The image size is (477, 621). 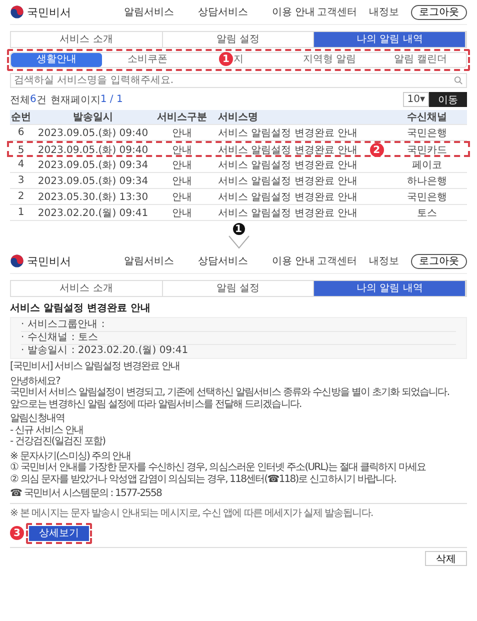 What do you see at coordinates (427, 213) in the screenshot?
I see `table-cell-text: 토스` at bounding box center [427, 213].